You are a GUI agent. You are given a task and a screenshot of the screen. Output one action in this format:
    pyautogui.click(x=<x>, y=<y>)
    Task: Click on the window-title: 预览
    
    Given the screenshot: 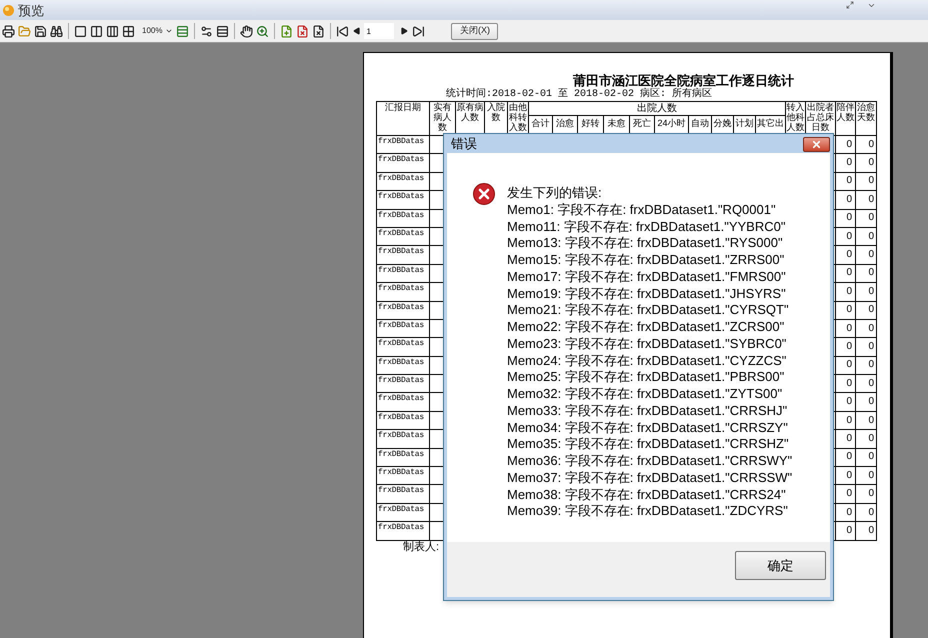 What is the action you would take?
    pyautogui.click(x=31, y=10)
    